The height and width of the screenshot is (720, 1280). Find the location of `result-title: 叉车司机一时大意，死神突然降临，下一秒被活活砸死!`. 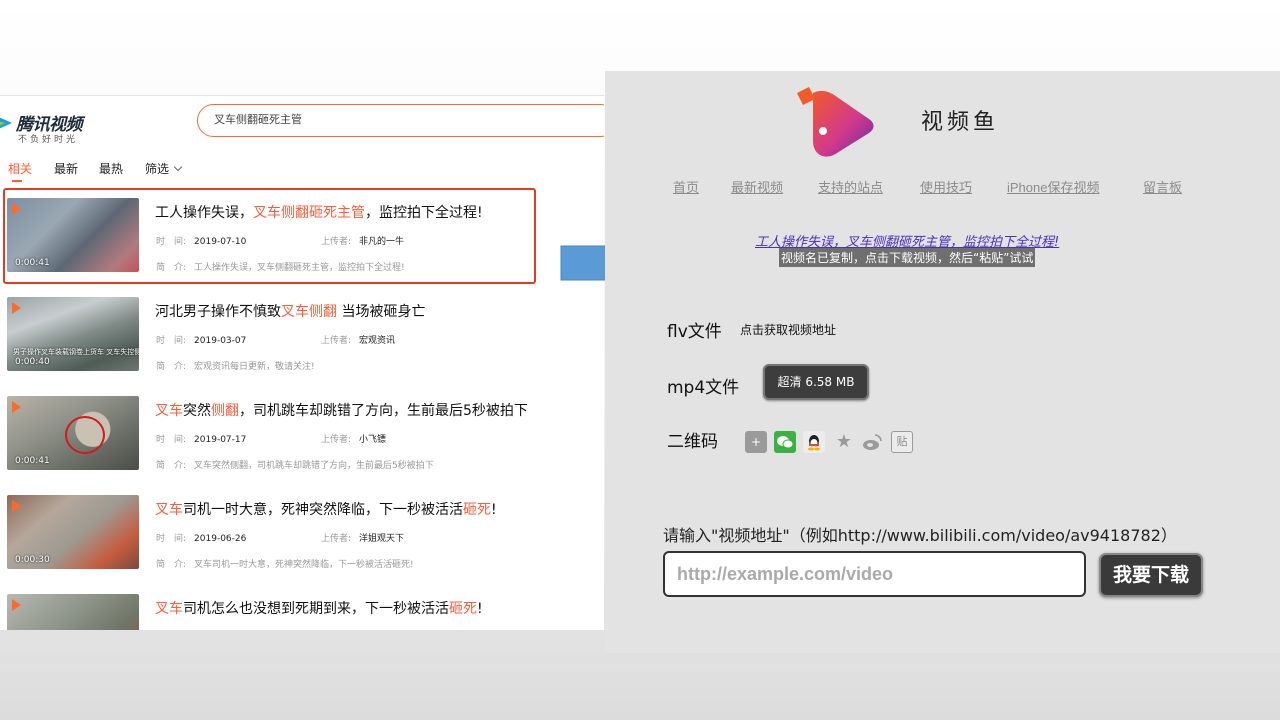

result-title: 叉车司机一时大意，死神突然降临，下一秒被活活砸死! is located at coordinates (326, 509).